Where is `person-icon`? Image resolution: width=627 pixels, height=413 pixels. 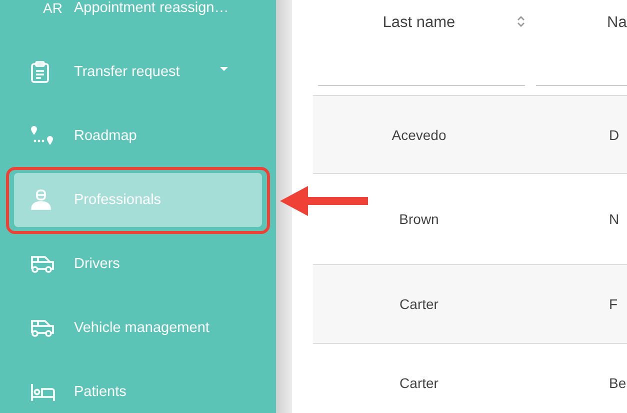 person-icon is located at coordinates (41, 200).